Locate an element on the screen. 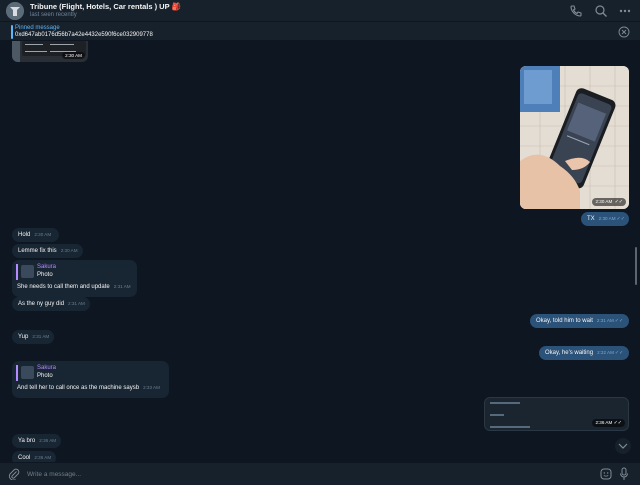 The height and width of the screenshot is (485, 640). close-pinned-icon is located at coordinates (624, 32).